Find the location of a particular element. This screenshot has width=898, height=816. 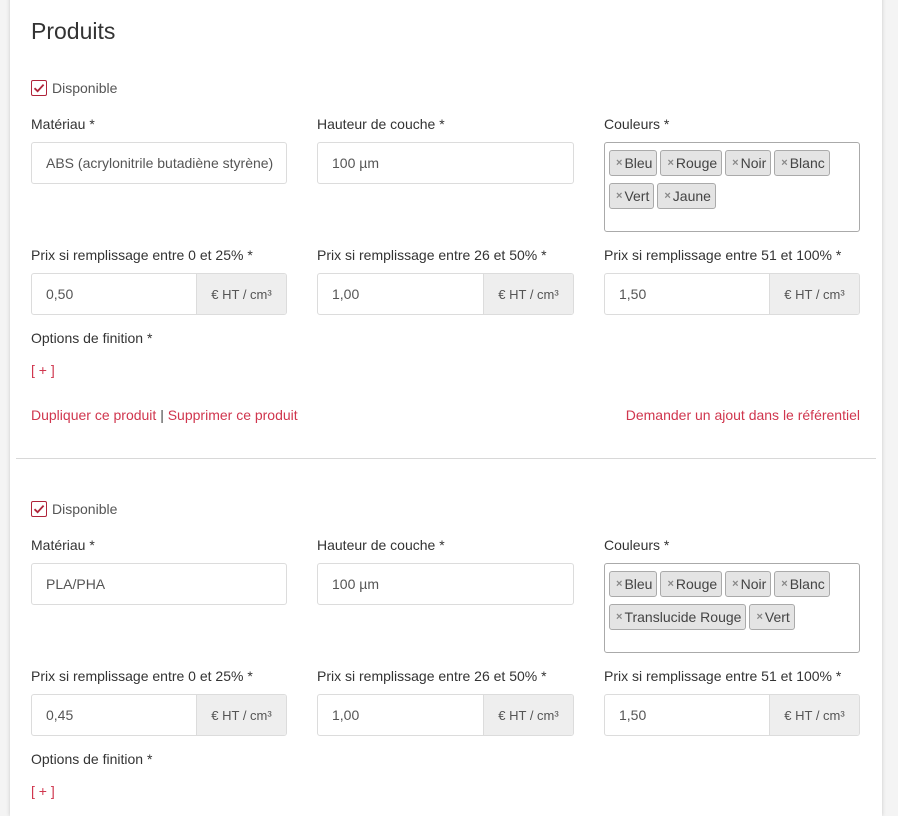

delete-product-link: Supprimer ce produit is located at coordinates (233, 415).